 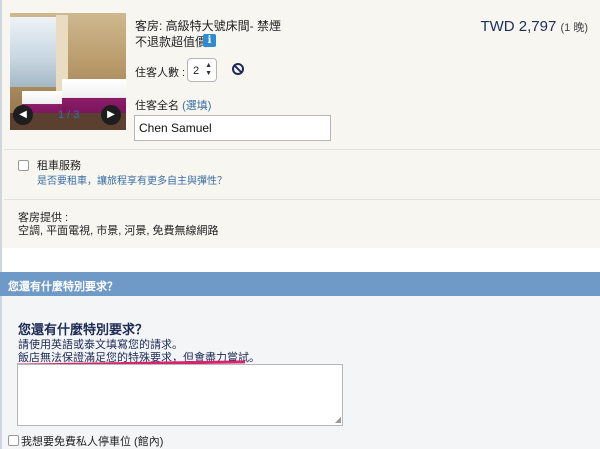 What do you see at coordinates (197, 106) in the screenshot?
I see `fullname-optional: (選填)` at bounding box center [197, 106].